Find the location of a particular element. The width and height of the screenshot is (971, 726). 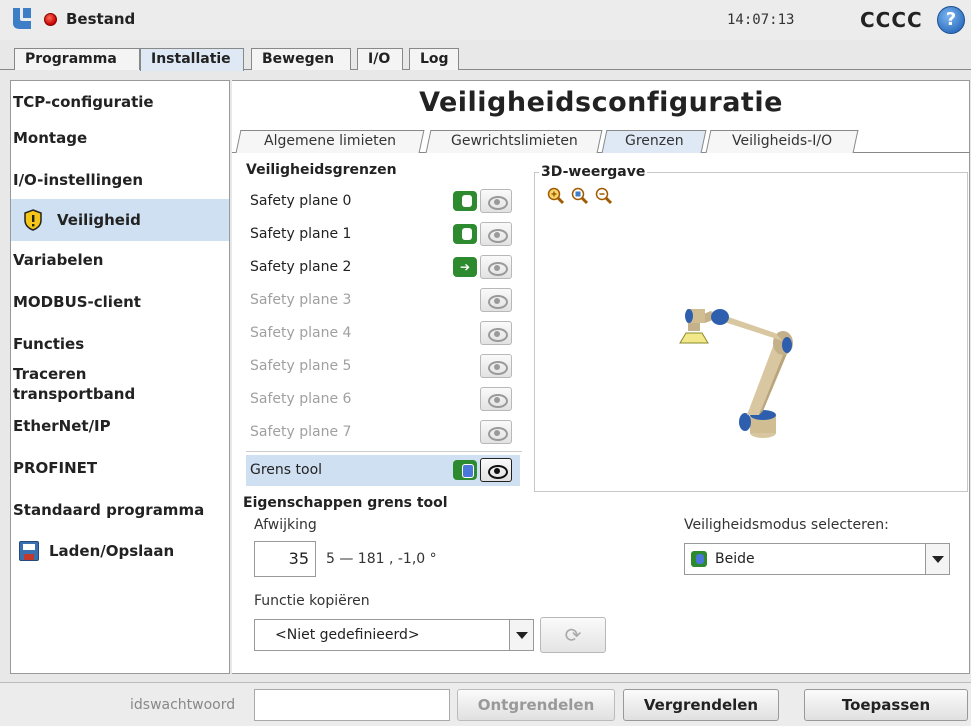

password-label: idswachtwoord is located at coordinates (183, 705).